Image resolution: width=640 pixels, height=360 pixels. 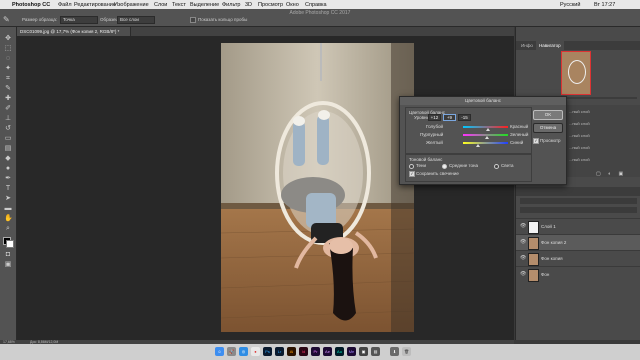 What do you see at coordinates (545, 274) in the screenshot?
I see `layer-name: Фон` at bounding box center [545, 274].